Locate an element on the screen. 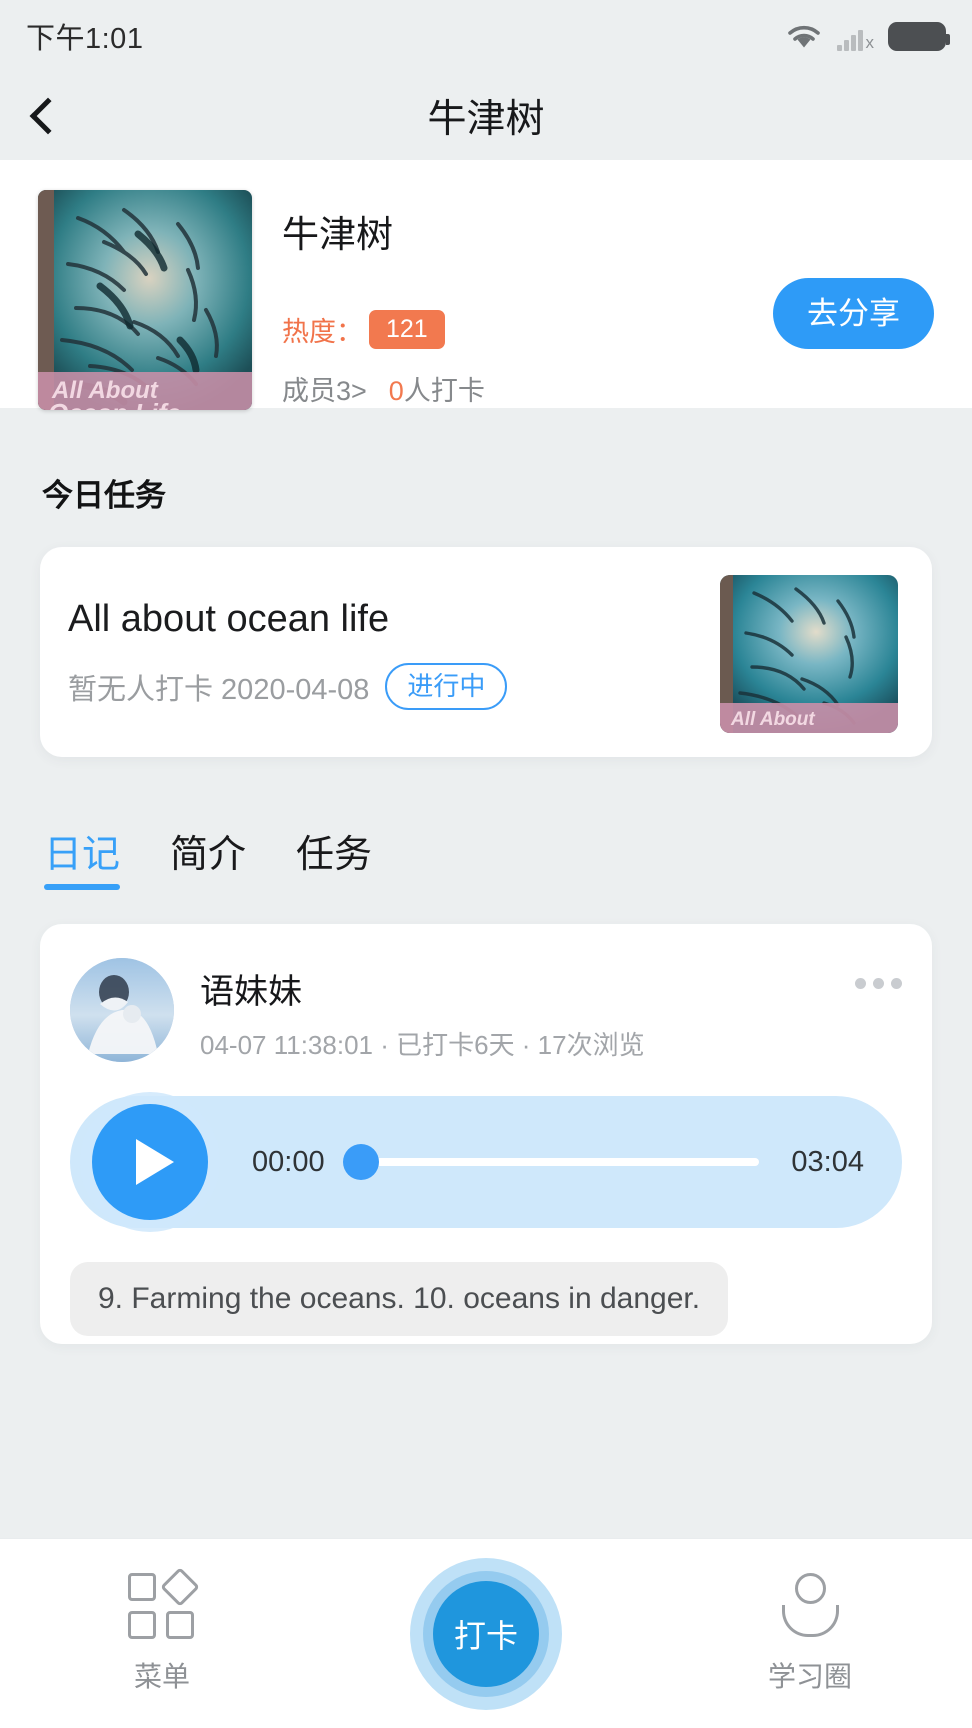 The height and width of the screenshot is (1728, 972). play-icon is located at coordinates (155, 1162).